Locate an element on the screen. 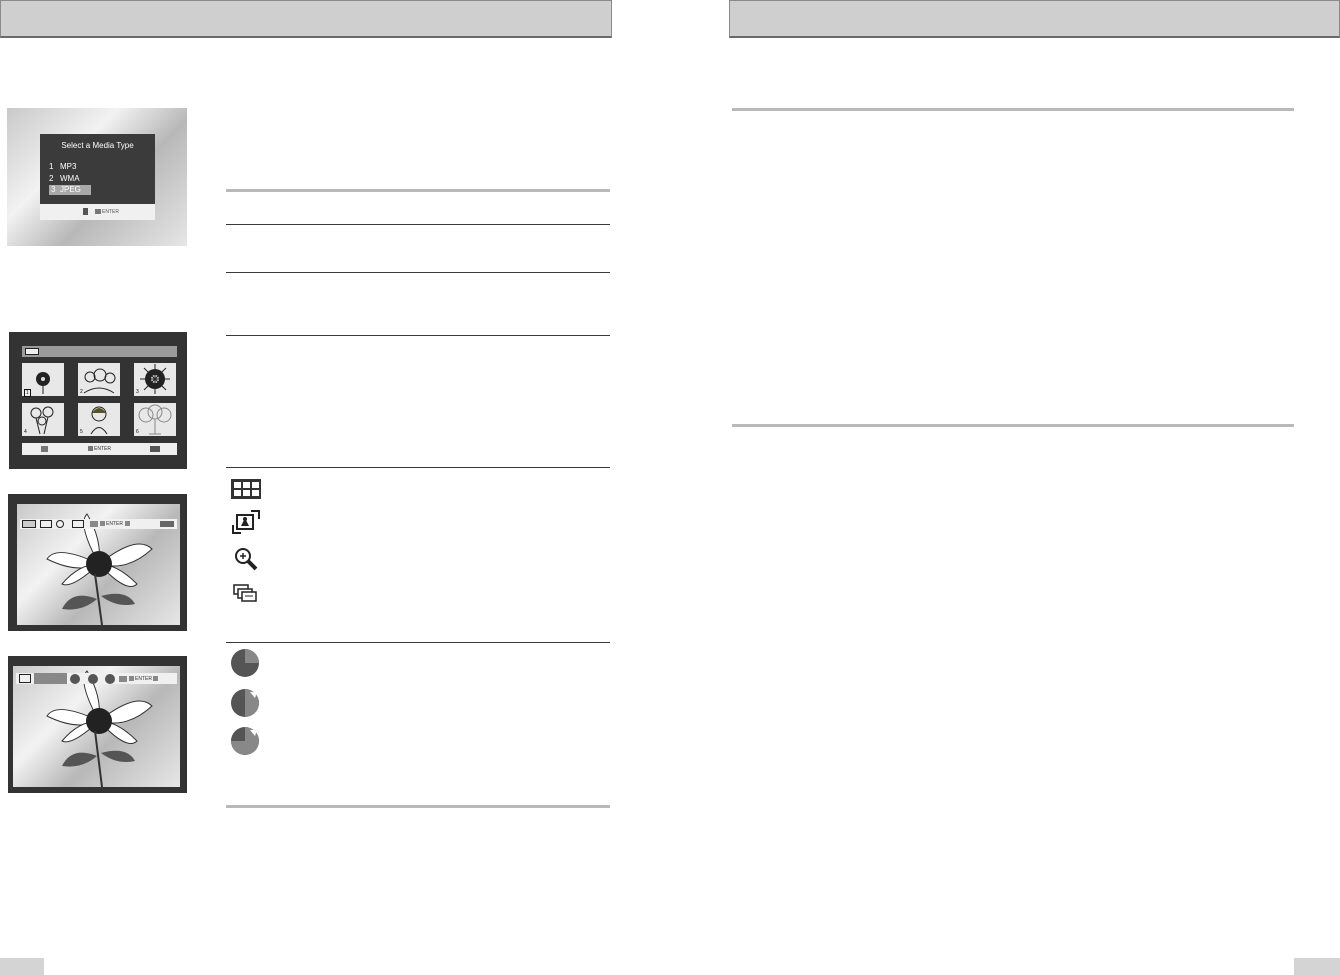  thumbnail-number: 2 is located at coordinates (81, 392).